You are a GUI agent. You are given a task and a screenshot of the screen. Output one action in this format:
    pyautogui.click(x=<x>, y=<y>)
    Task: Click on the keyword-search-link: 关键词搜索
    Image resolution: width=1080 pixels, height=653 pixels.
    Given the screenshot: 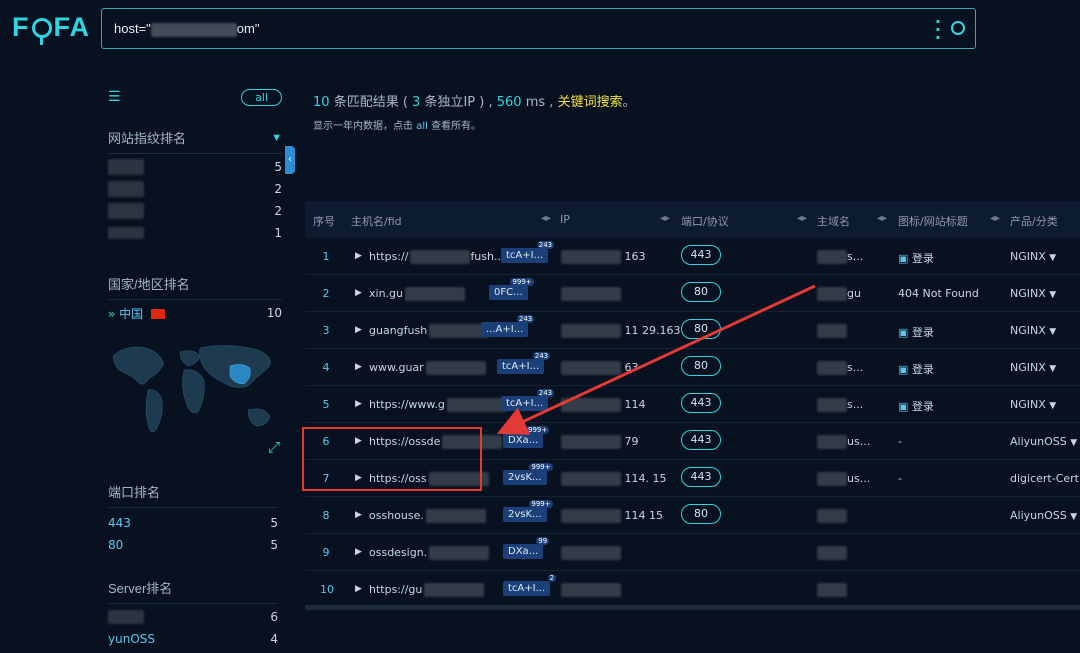 What is the action you would take?
    pyautogui.click(x=590, y=102)
    